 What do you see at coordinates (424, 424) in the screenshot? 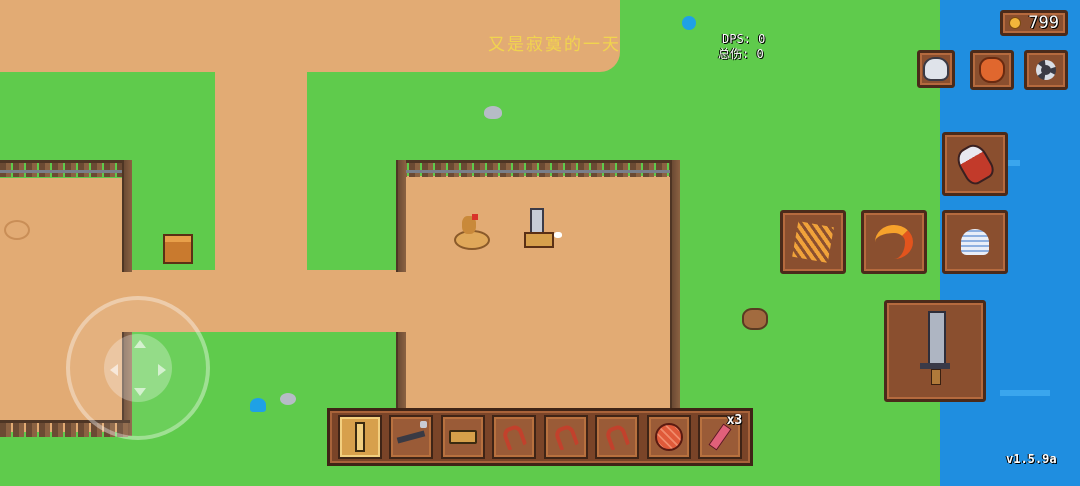
I see `lock-icon` at bounding box center [424, 424].